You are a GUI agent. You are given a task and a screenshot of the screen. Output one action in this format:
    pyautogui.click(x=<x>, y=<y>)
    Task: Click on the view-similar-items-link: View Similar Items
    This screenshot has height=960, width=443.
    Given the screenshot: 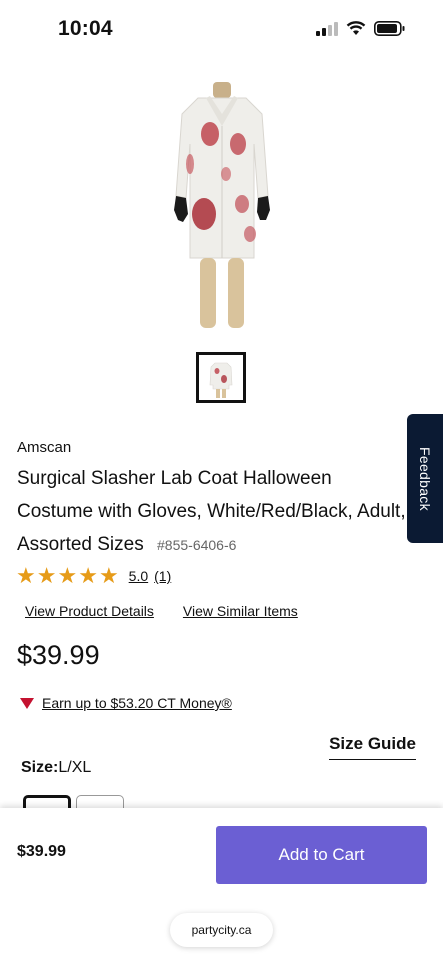 What is the action you would take?
    pyautogui.click(x=240, y=611)
    